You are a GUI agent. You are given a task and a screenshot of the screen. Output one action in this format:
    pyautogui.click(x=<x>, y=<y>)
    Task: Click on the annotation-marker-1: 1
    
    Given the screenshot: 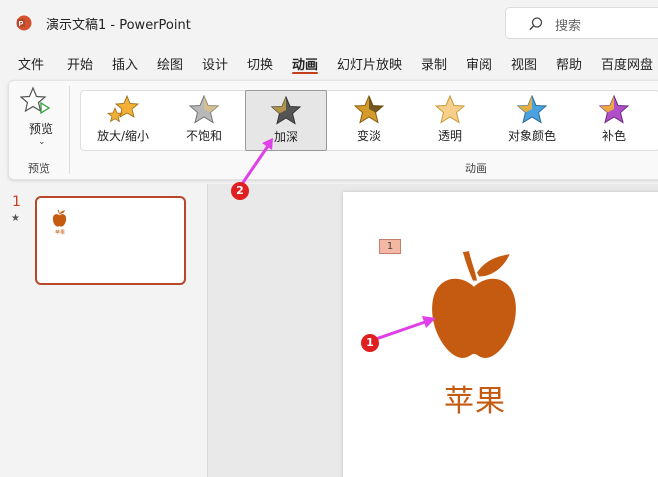 What is the action you would take?
    pyautogui.click(x=370, y=343)
    